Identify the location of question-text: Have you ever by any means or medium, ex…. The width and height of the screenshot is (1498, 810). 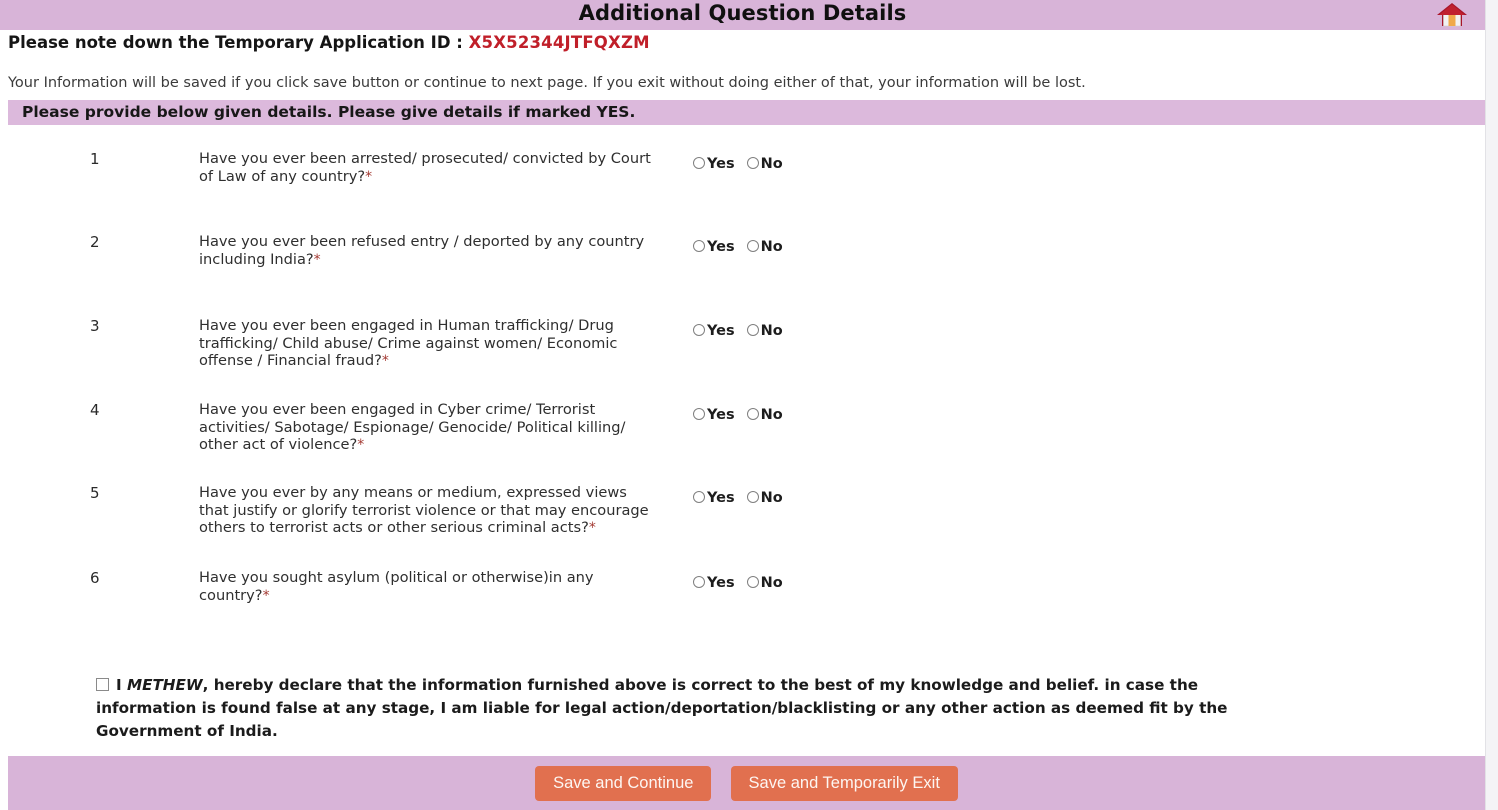
(425, 511).